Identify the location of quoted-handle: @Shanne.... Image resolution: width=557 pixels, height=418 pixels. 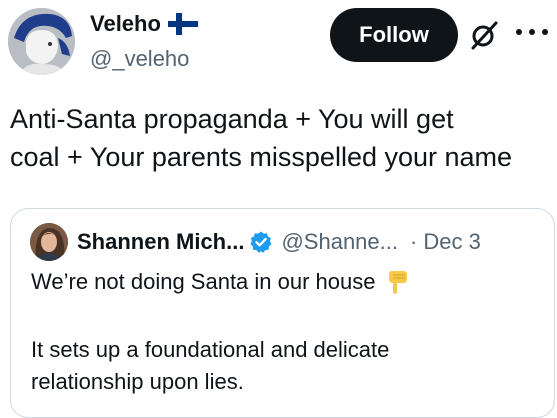
(339, 242).